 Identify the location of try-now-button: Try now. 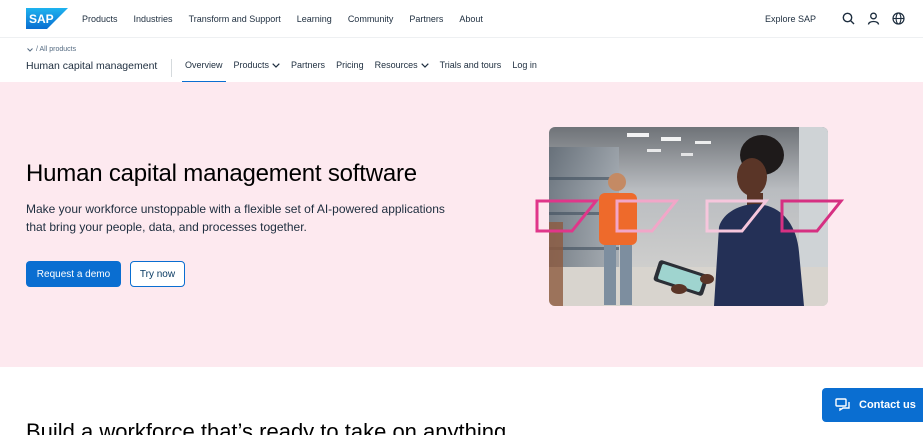
(157, 274).